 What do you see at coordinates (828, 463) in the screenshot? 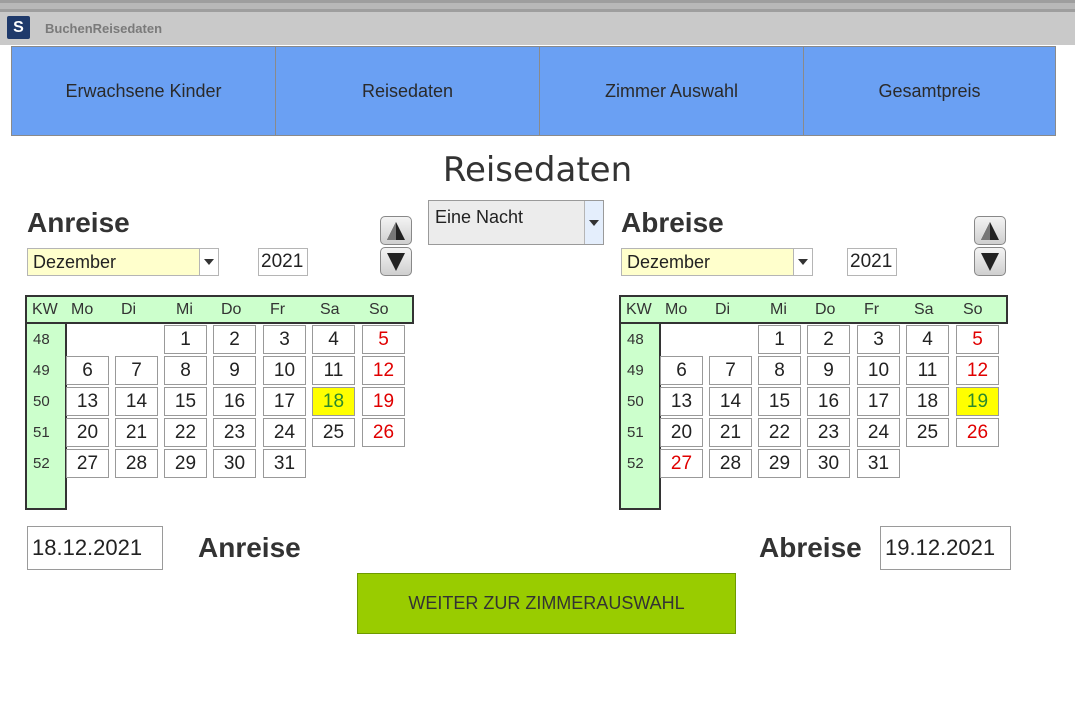
I see `departure-day-cell: 30` at bounding box center [828, 463].